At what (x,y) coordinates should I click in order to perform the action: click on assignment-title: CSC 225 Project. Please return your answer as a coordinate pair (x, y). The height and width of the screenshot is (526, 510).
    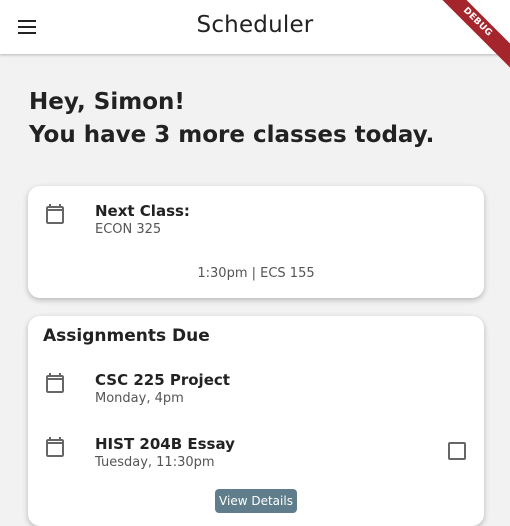
    Looking at the image, I should click on (162, 380).